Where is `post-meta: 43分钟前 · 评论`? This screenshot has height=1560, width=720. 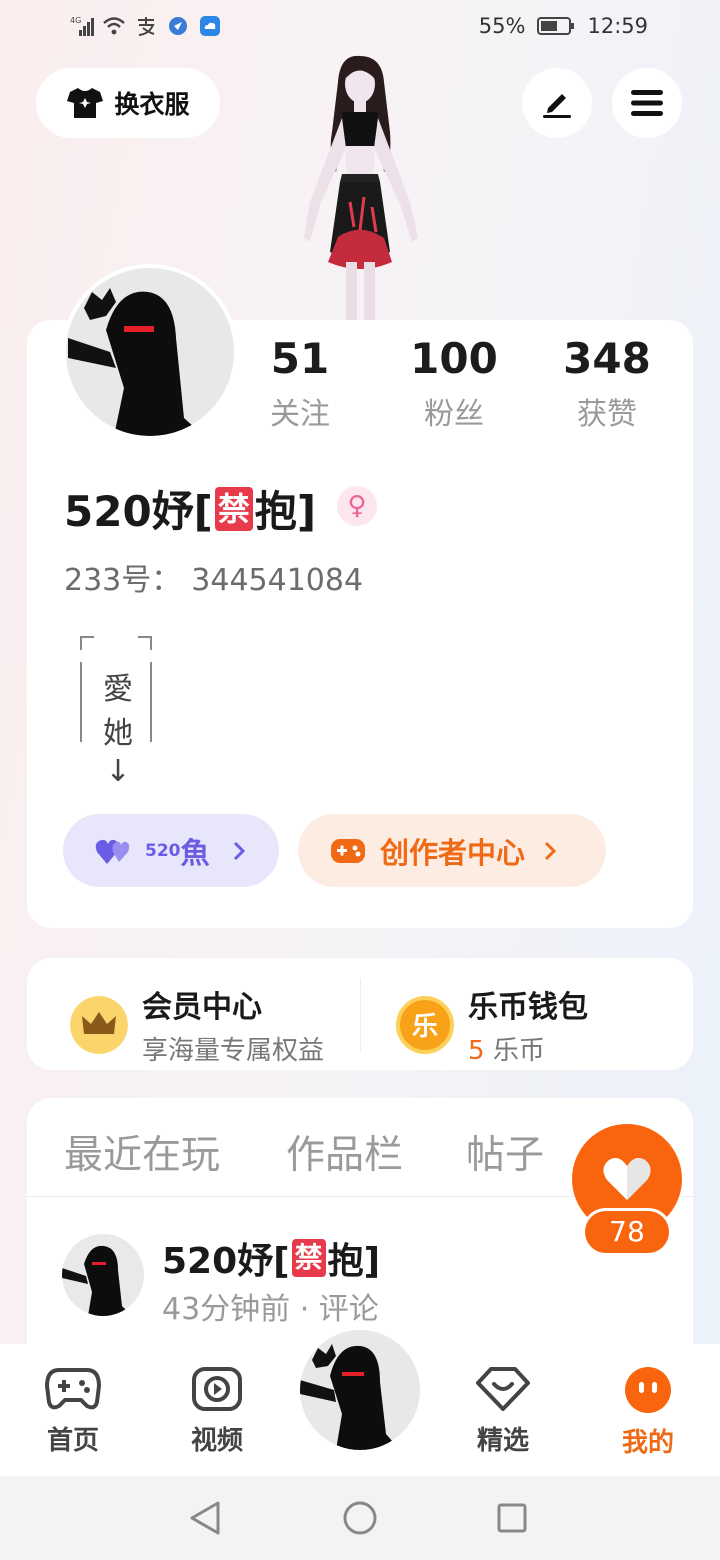
post-meta: 43分钟前 · 评论 is located at coordinates (270, 1309).